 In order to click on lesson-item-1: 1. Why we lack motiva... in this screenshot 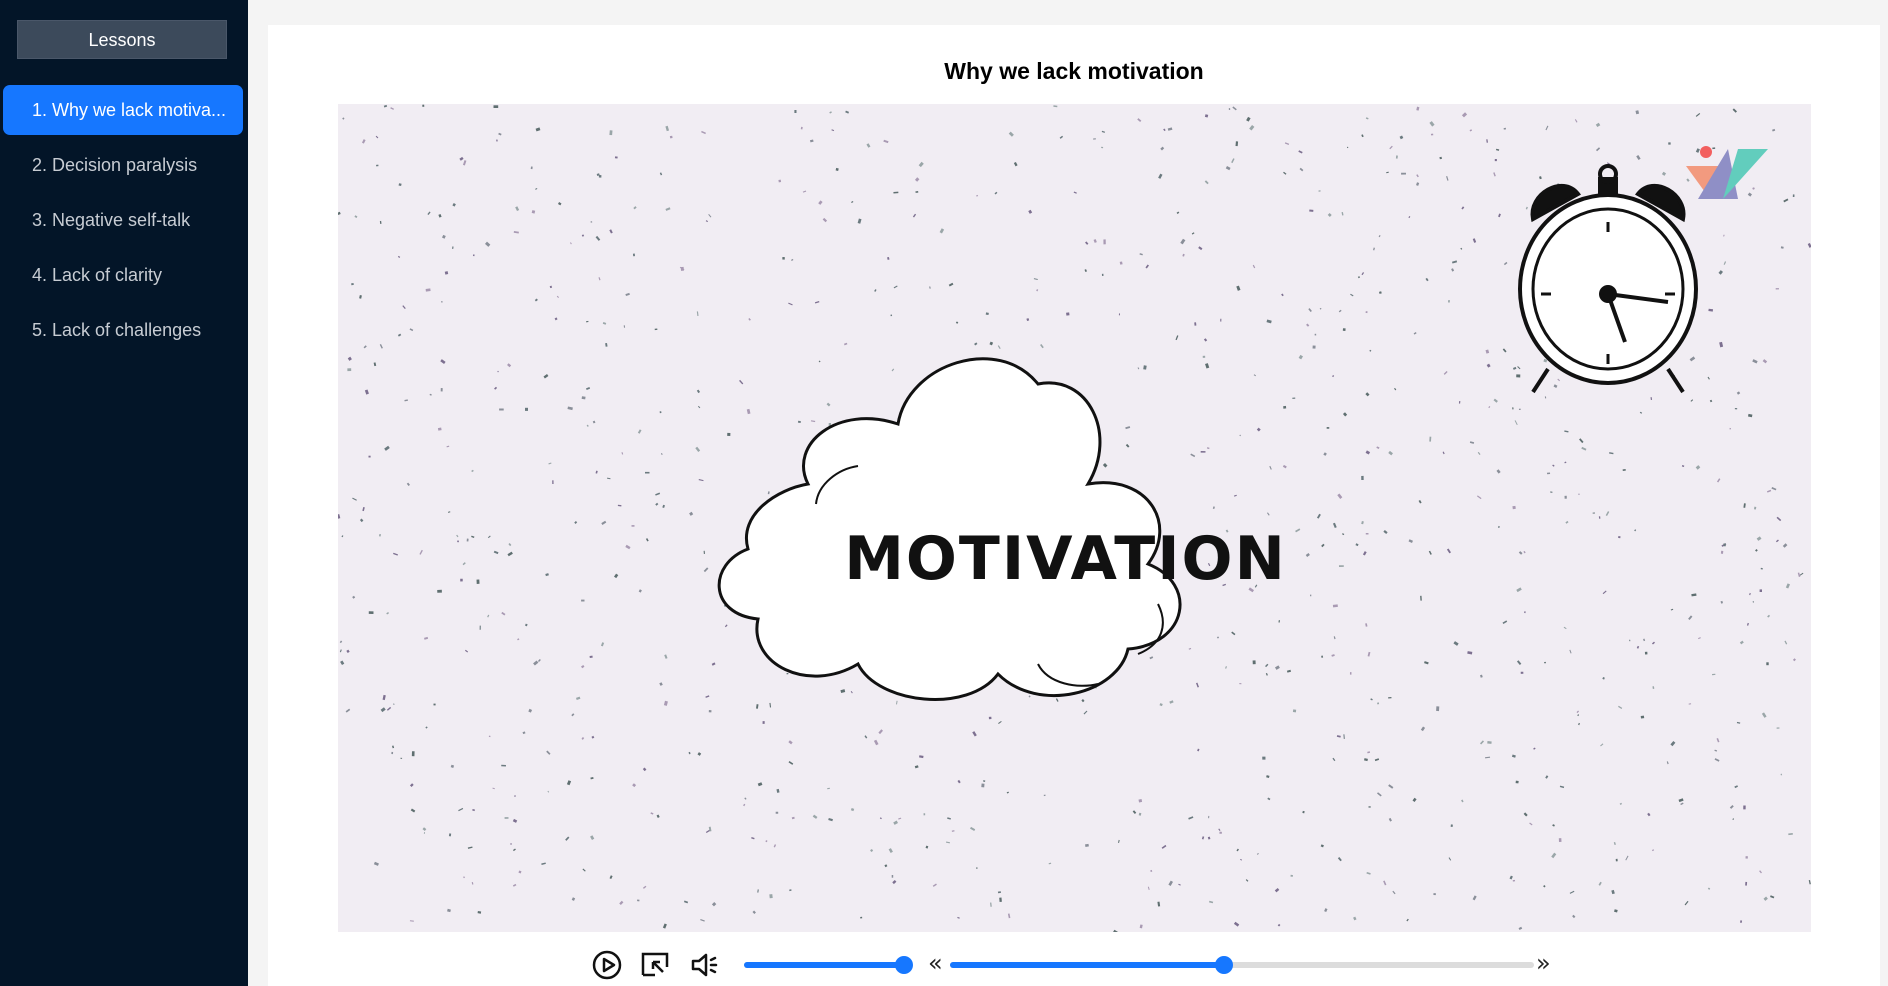, I will do `click(123, 110)`.